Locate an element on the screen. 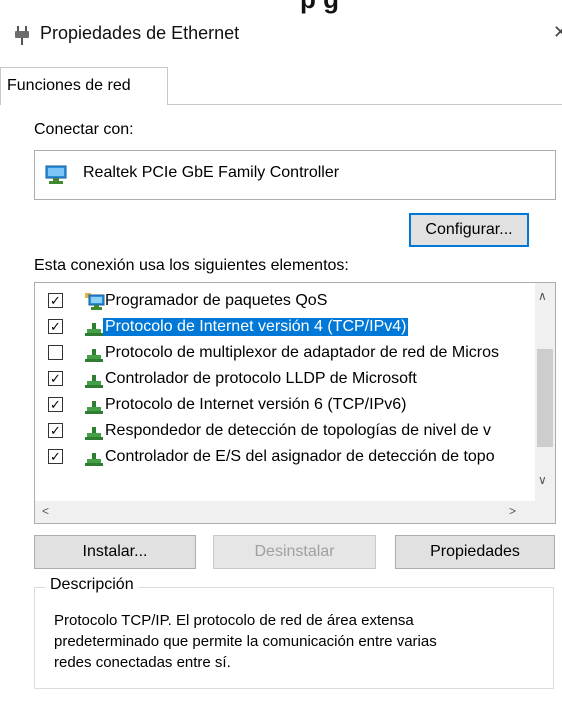 Image resolution: width=562 pixels, height=717 pixels. scroll-up-icon: ∧ is located at coordinates (542, 296).